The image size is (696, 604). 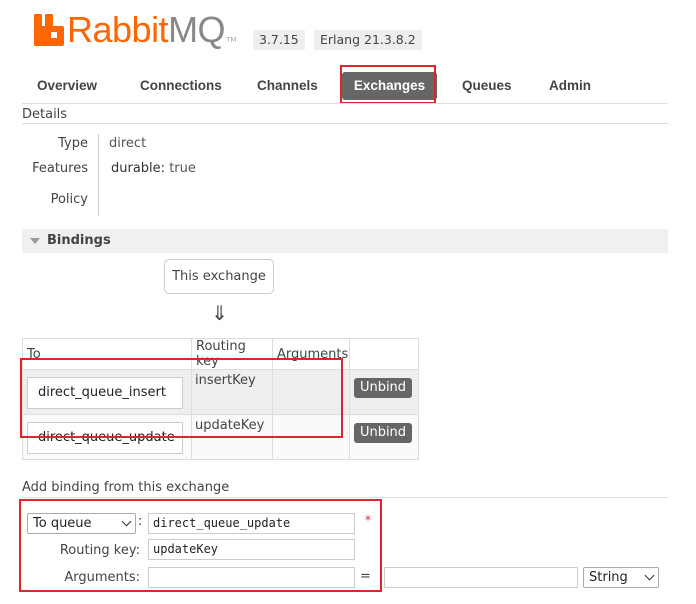 I want to click on destination-input: direct_queue_update, so click(x=251, y=523).